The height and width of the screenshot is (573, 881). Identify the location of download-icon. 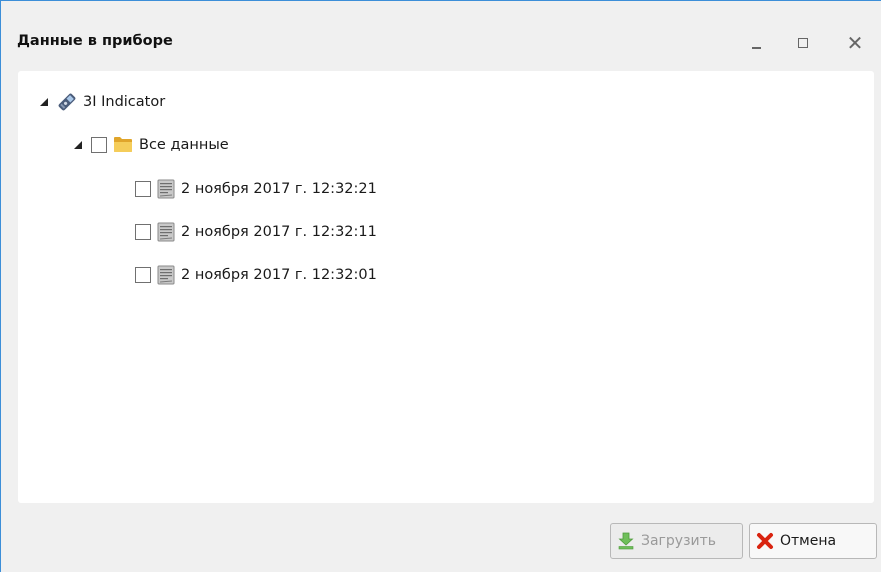
(626, 541).